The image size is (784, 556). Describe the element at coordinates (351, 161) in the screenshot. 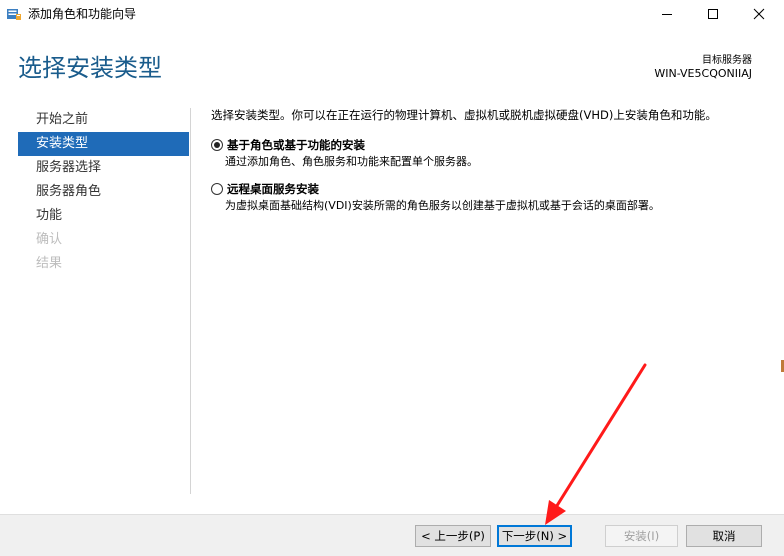

I see `option-role-based-description: 通过添加角色、角色服务和功能来配置单个服务器。` at that location.